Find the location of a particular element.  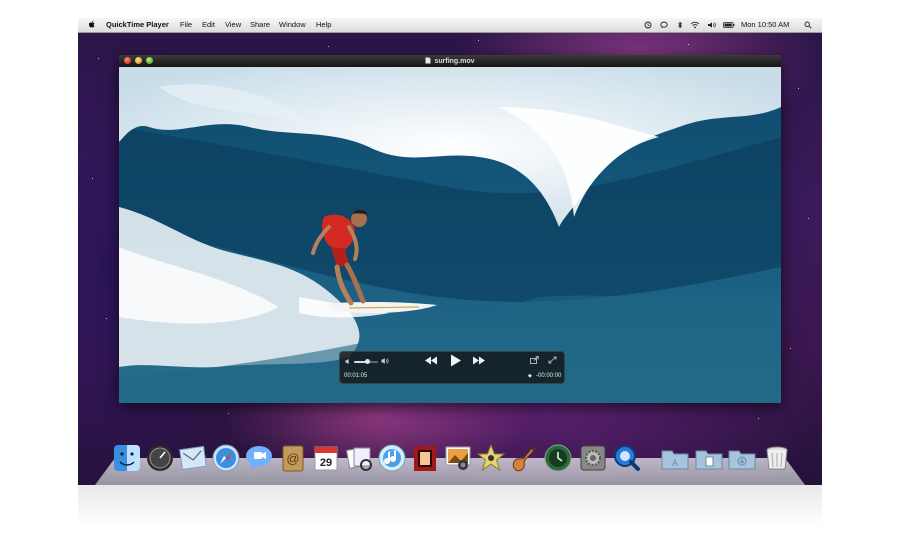

trash-icon is located at coordinates (777, 458).